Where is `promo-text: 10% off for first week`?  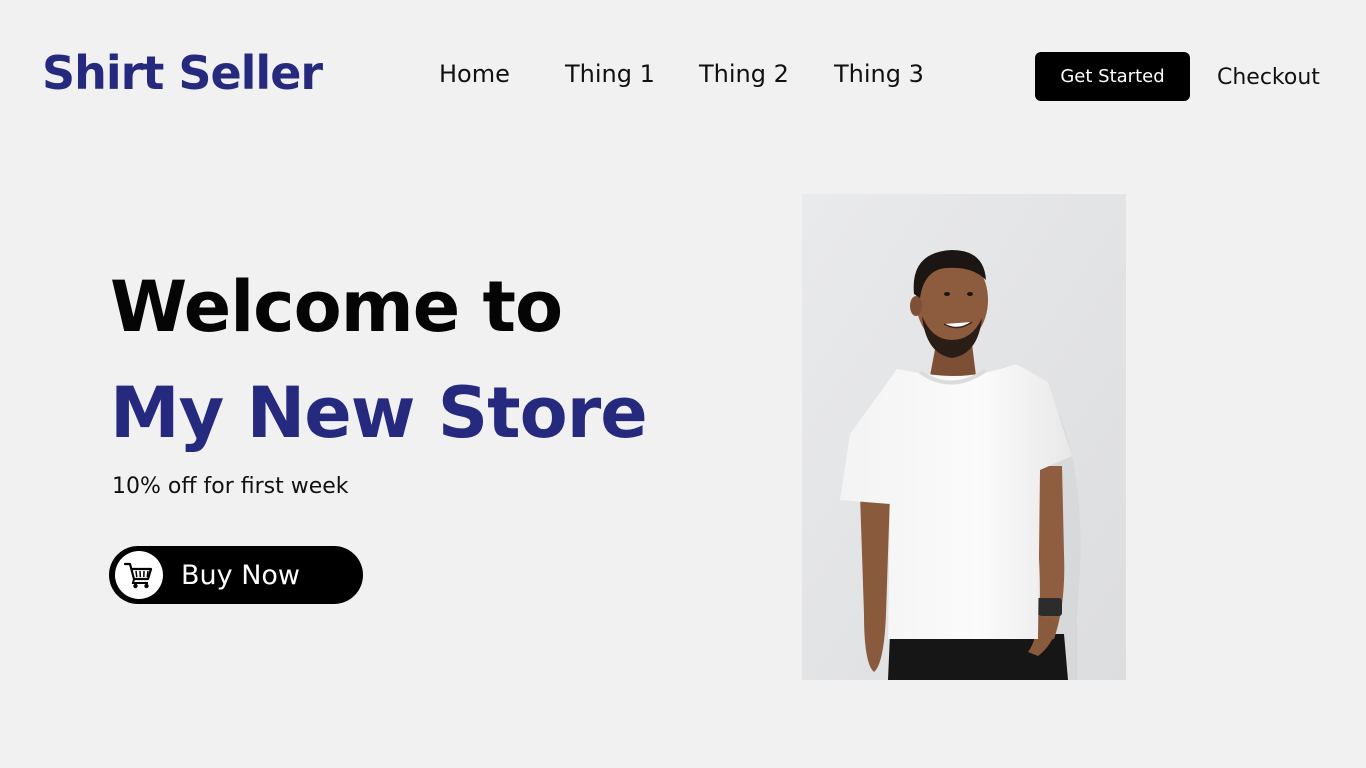
promo-text: 10% off for first week is located at coordinates (230, 486).